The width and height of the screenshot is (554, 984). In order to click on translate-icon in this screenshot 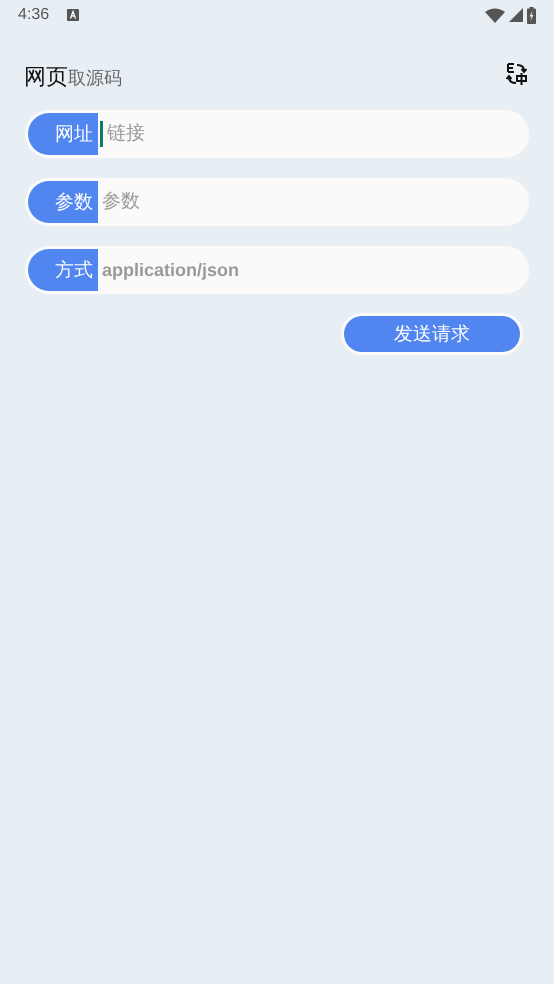, I will do `click(517, 74)`.